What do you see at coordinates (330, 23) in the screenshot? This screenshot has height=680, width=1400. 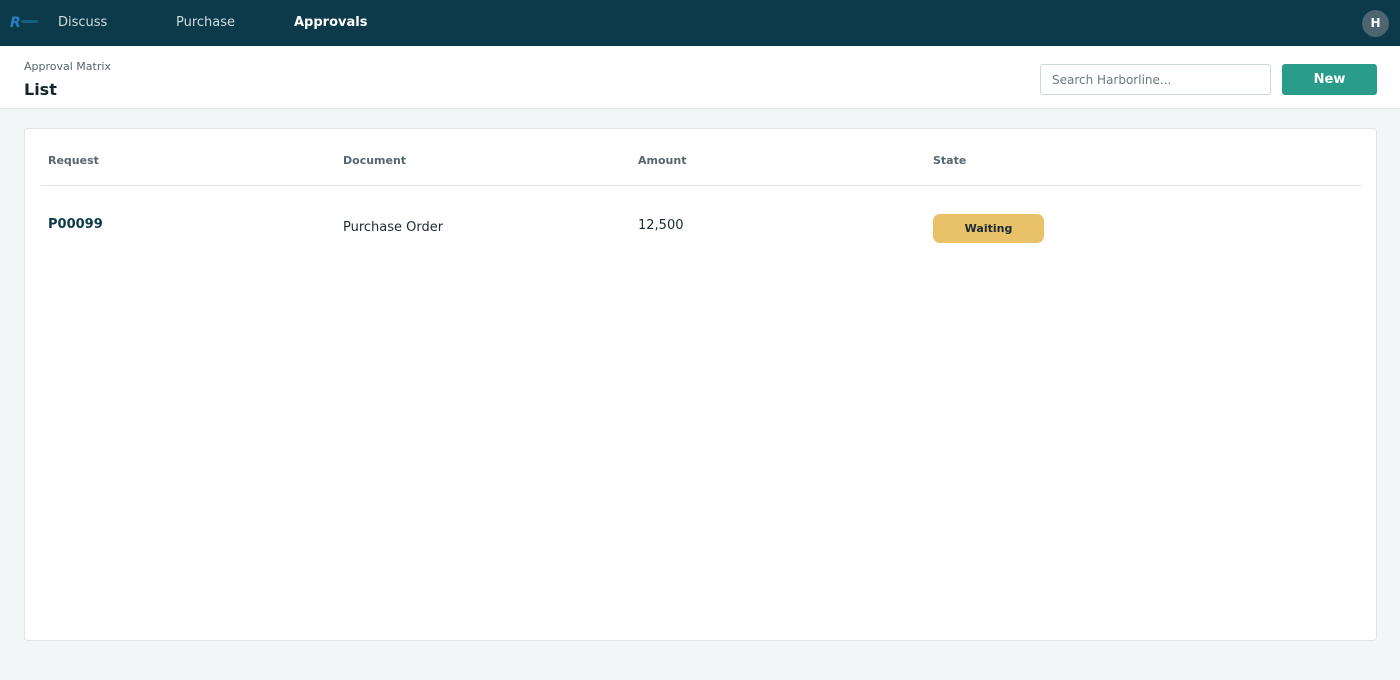 I see `nav-approvals: Approvals` at bounding box center [330, 23].